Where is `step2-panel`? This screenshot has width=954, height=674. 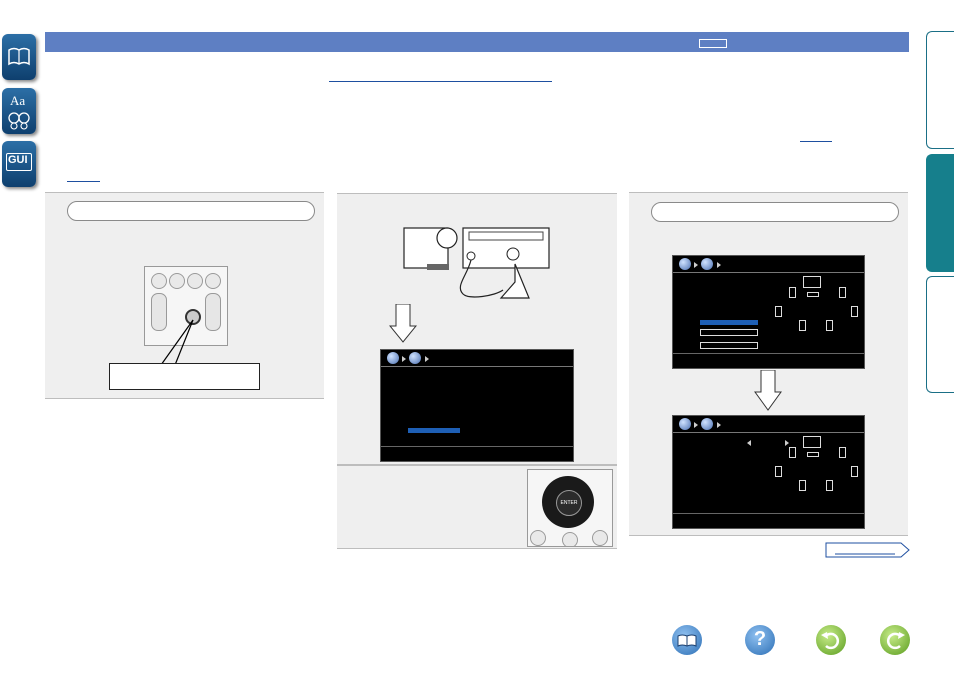
step2-panel is located at coordinates (477, 329).